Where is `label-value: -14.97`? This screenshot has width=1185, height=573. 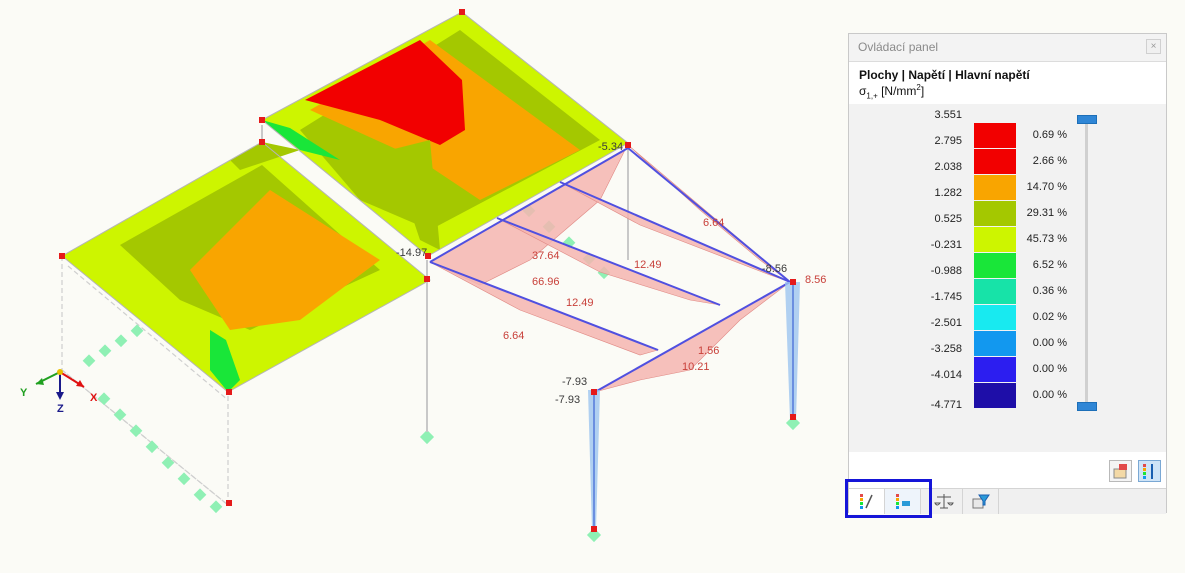 label-value: -14.97 is located at coordinates (411, 253).